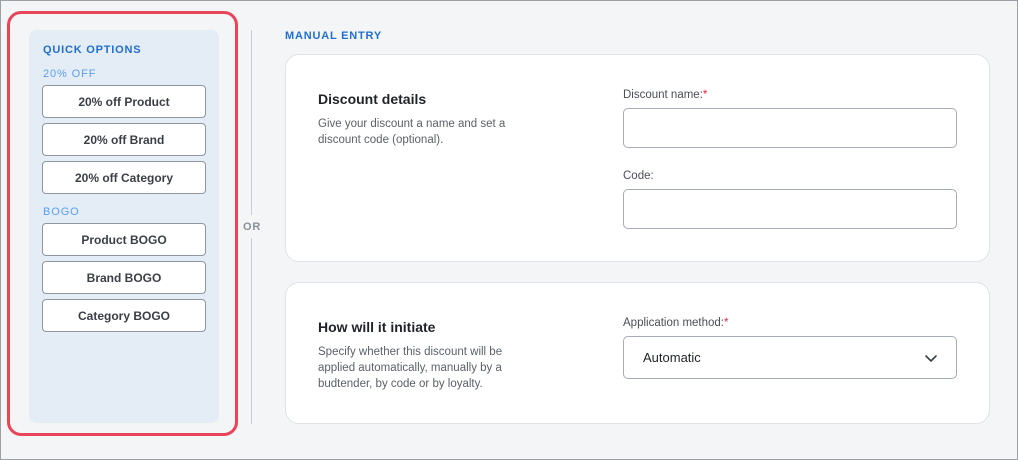 This screenshot has height=460, width=1018. Describe the element at coordinates (672, 357) in the screenshot. I see `application-method-value: Automatic` at that location.